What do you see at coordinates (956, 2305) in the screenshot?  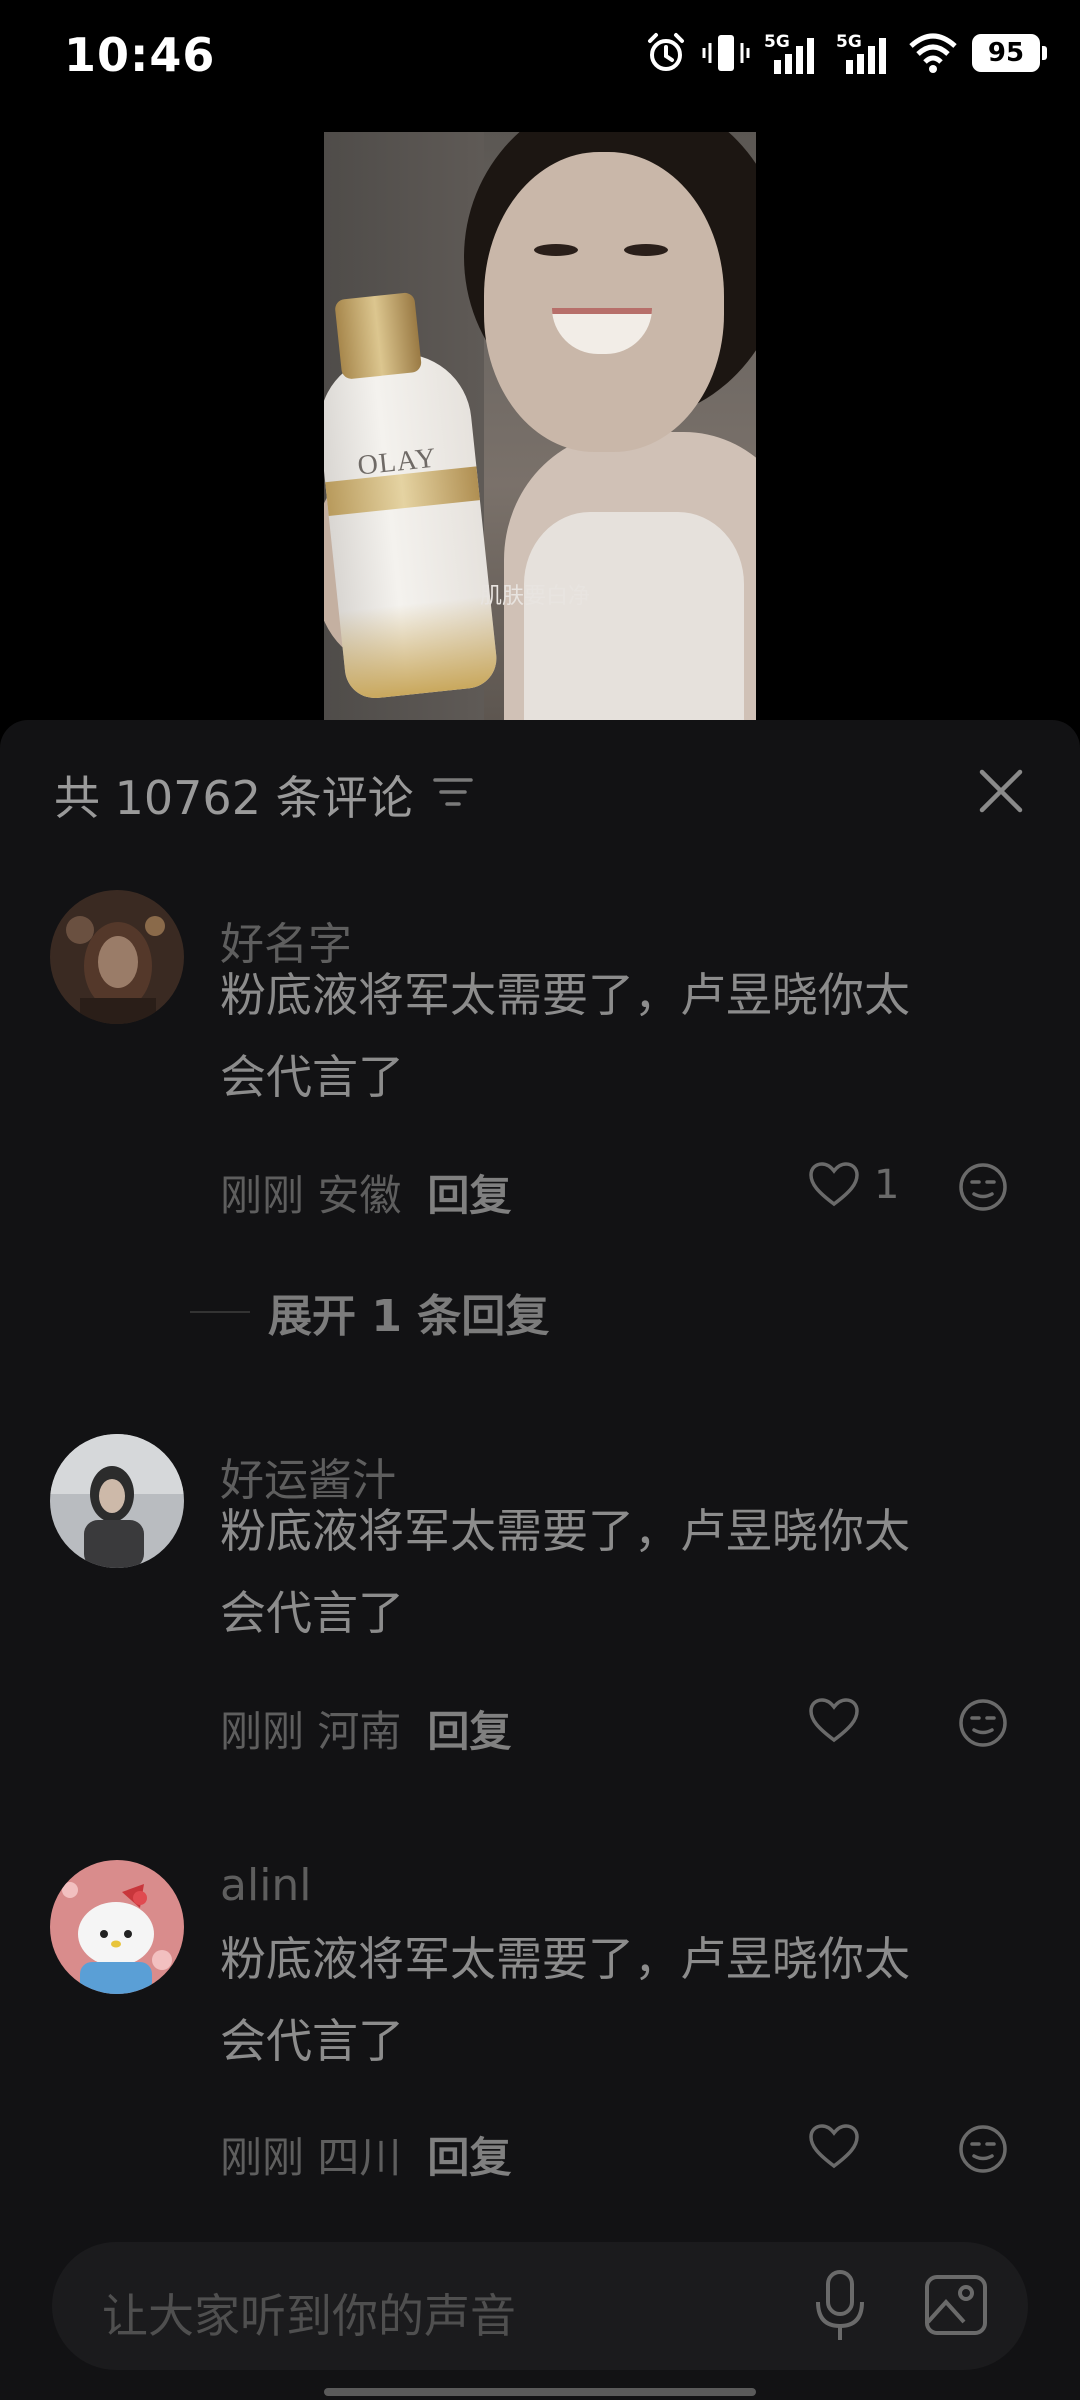 I see `image-picker-icon` at bounding box center [956, 2305].